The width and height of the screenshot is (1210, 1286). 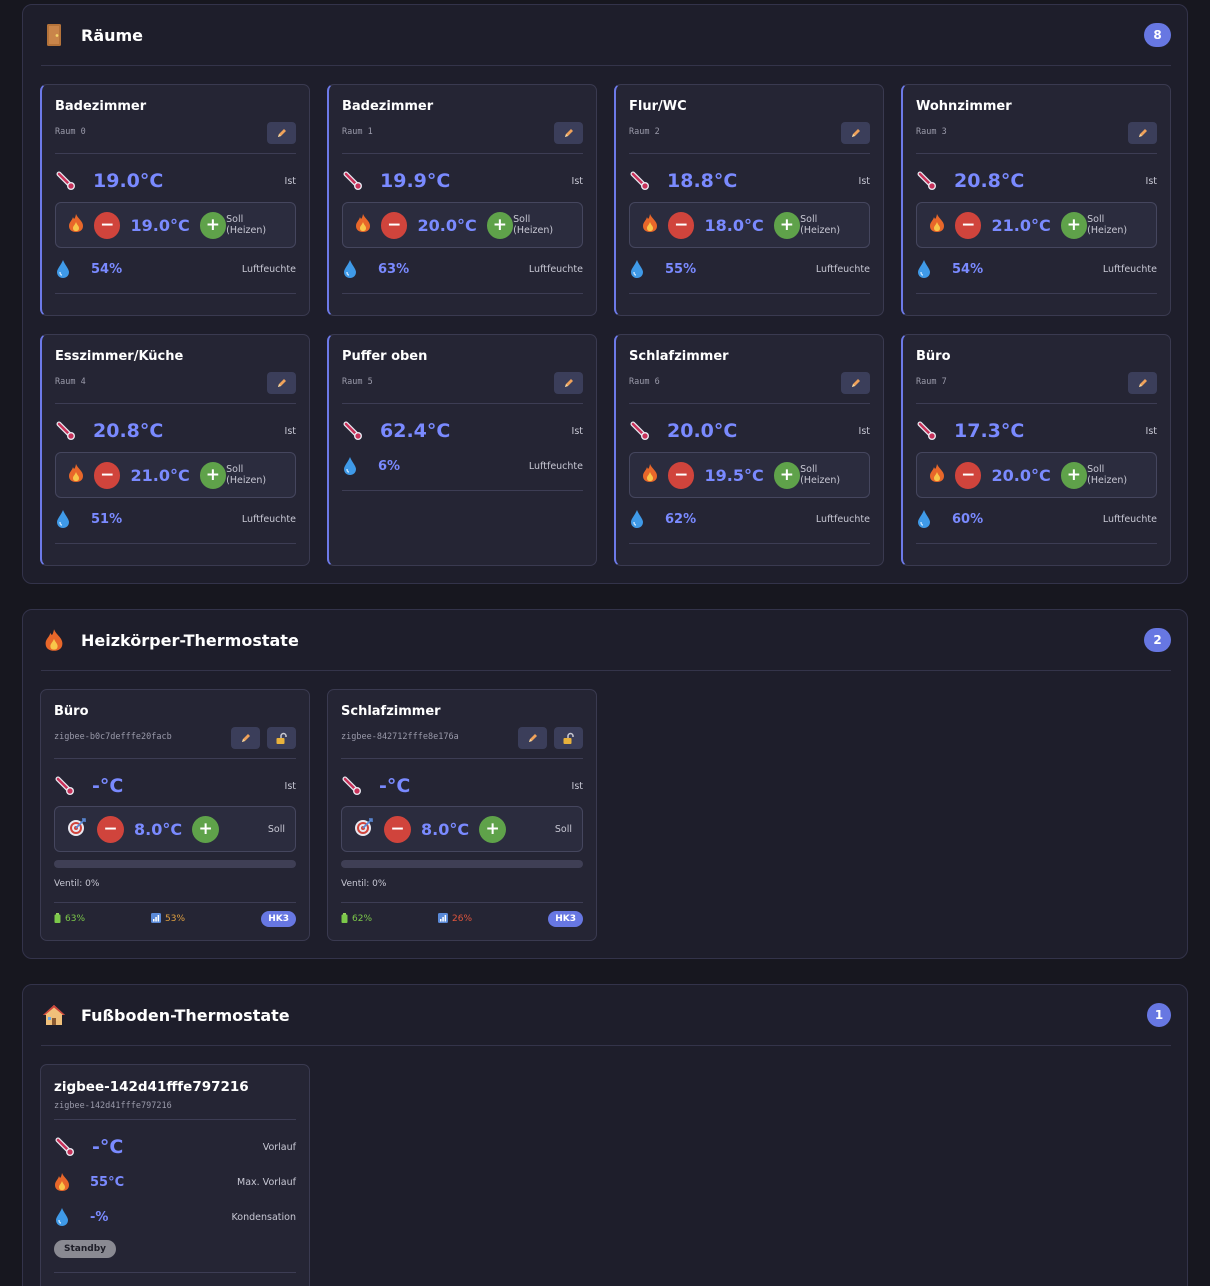 What do you see at coordinates (385, 356) in the screenshot?
I see `room-name: Puffer oben` at bounding box center [385, 356].